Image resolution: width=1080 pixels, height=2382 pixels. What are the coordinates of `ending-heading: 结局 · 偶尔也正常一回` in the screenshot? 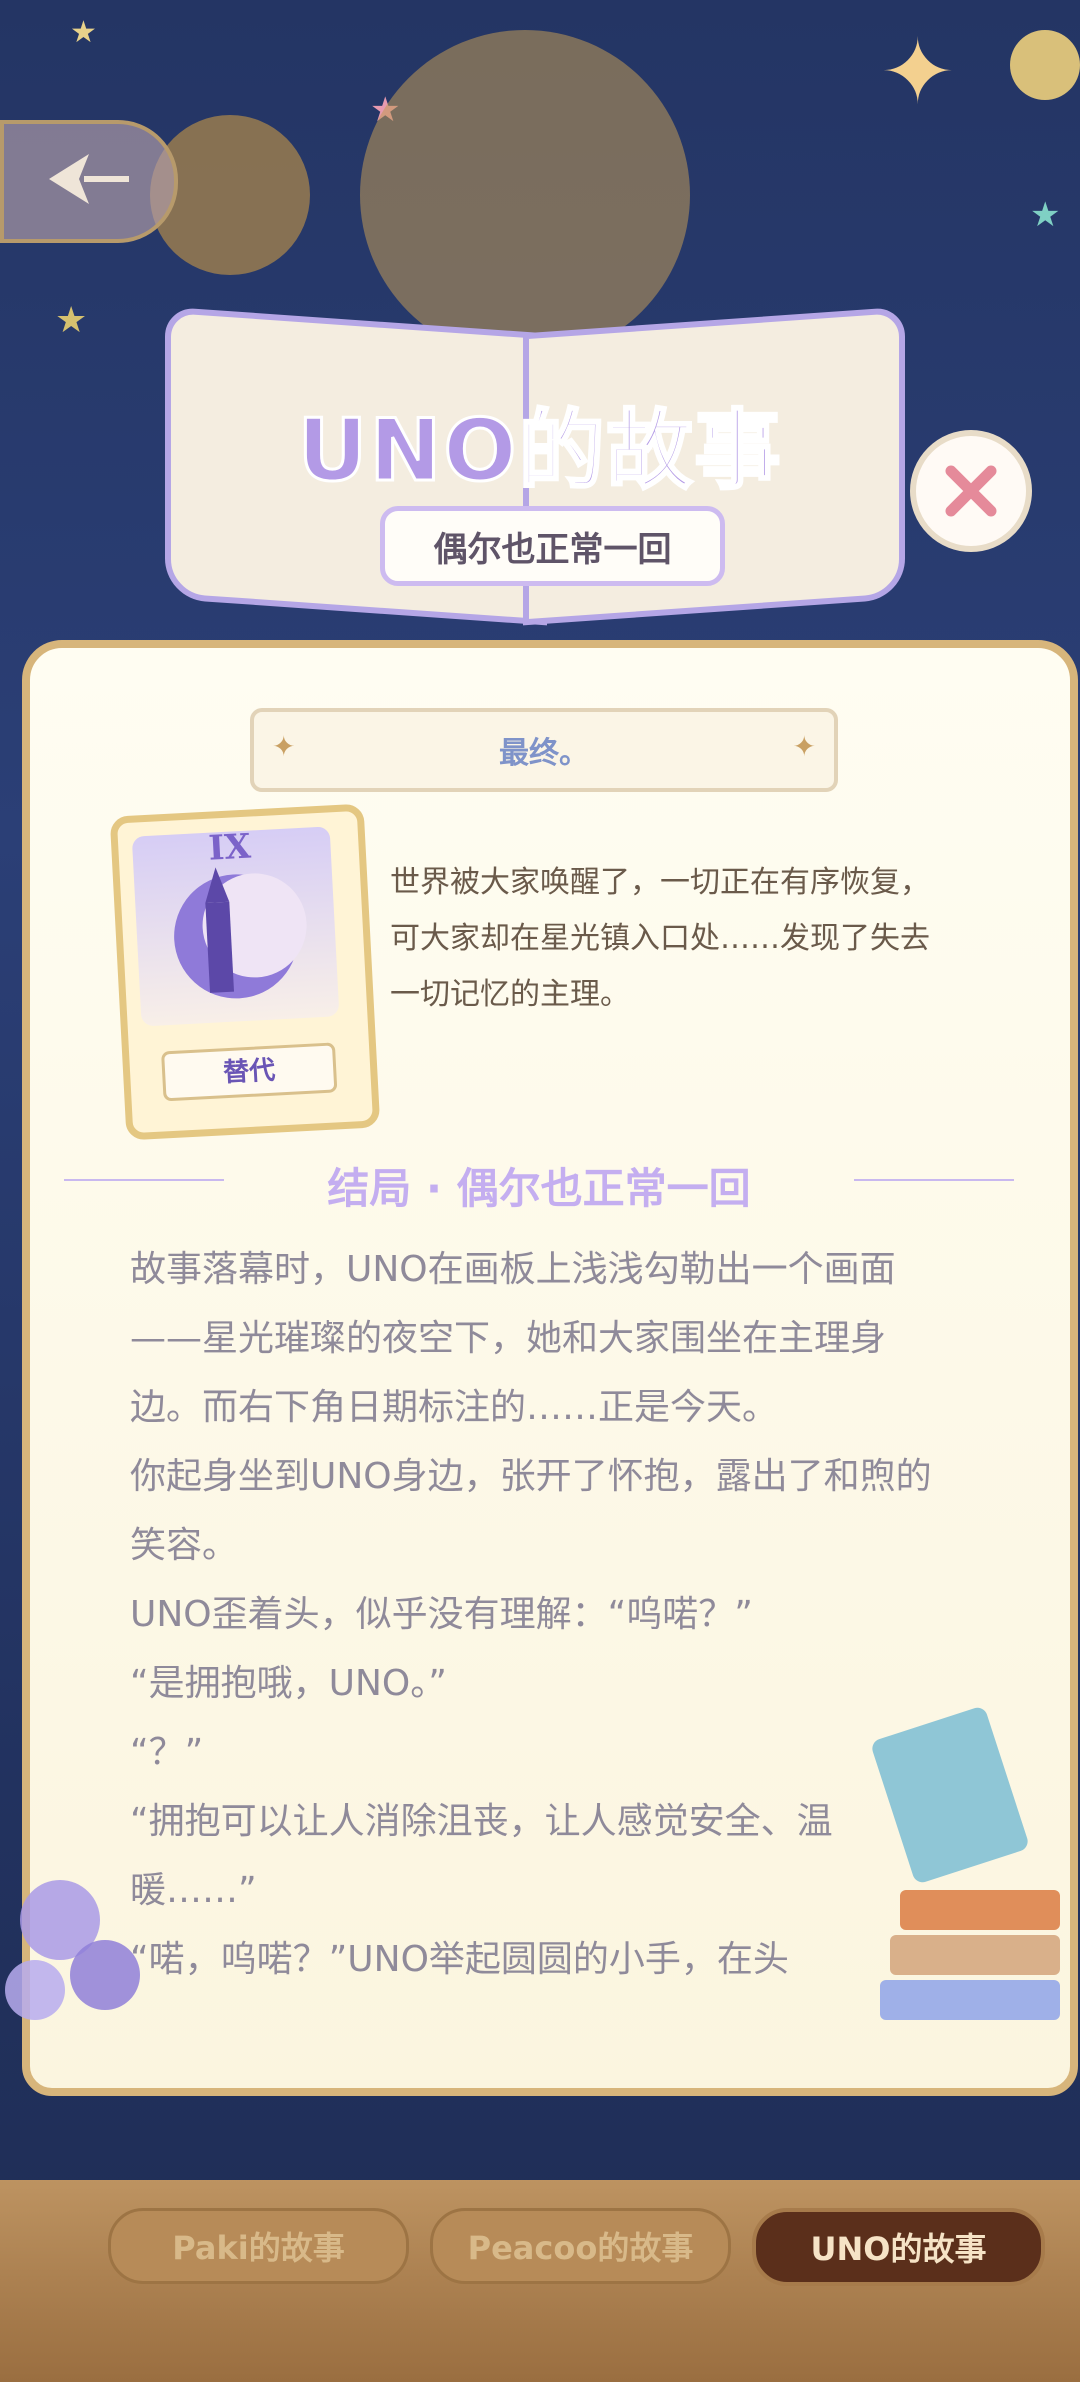 It's located at (539, 1188).